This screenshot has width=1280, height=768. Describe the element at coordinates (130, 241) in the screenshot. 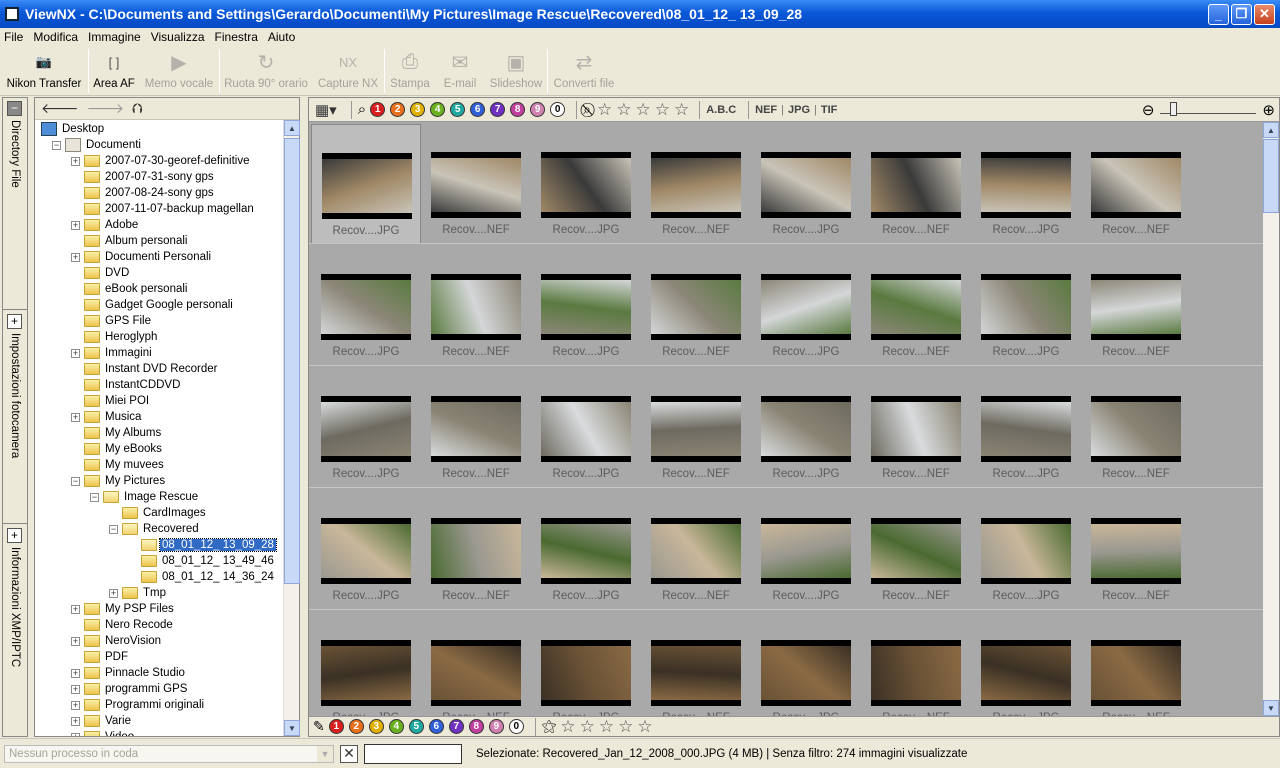

I see `tree-item: Album personali` at that location.